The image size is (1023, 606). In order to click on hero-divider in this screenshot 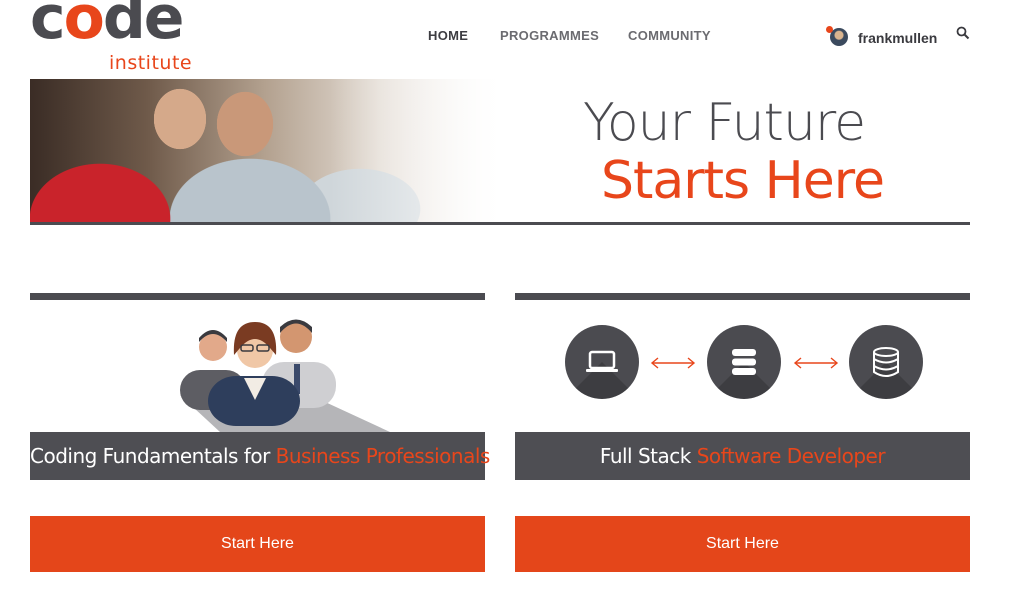, I will do `click(500, 223)`.